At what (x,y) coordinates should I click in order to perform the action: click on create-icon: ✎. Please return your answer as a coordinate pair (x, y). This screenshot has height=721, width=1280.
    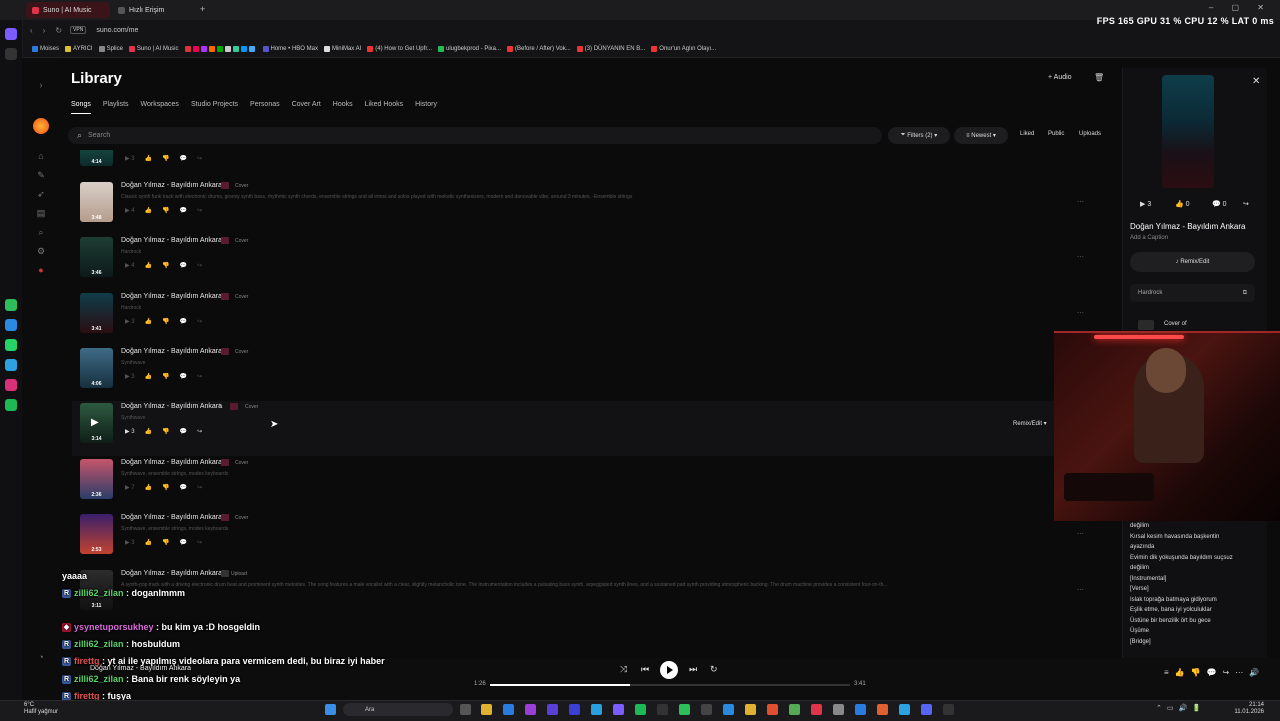
    Looking at the image, I should click on (41, 175).